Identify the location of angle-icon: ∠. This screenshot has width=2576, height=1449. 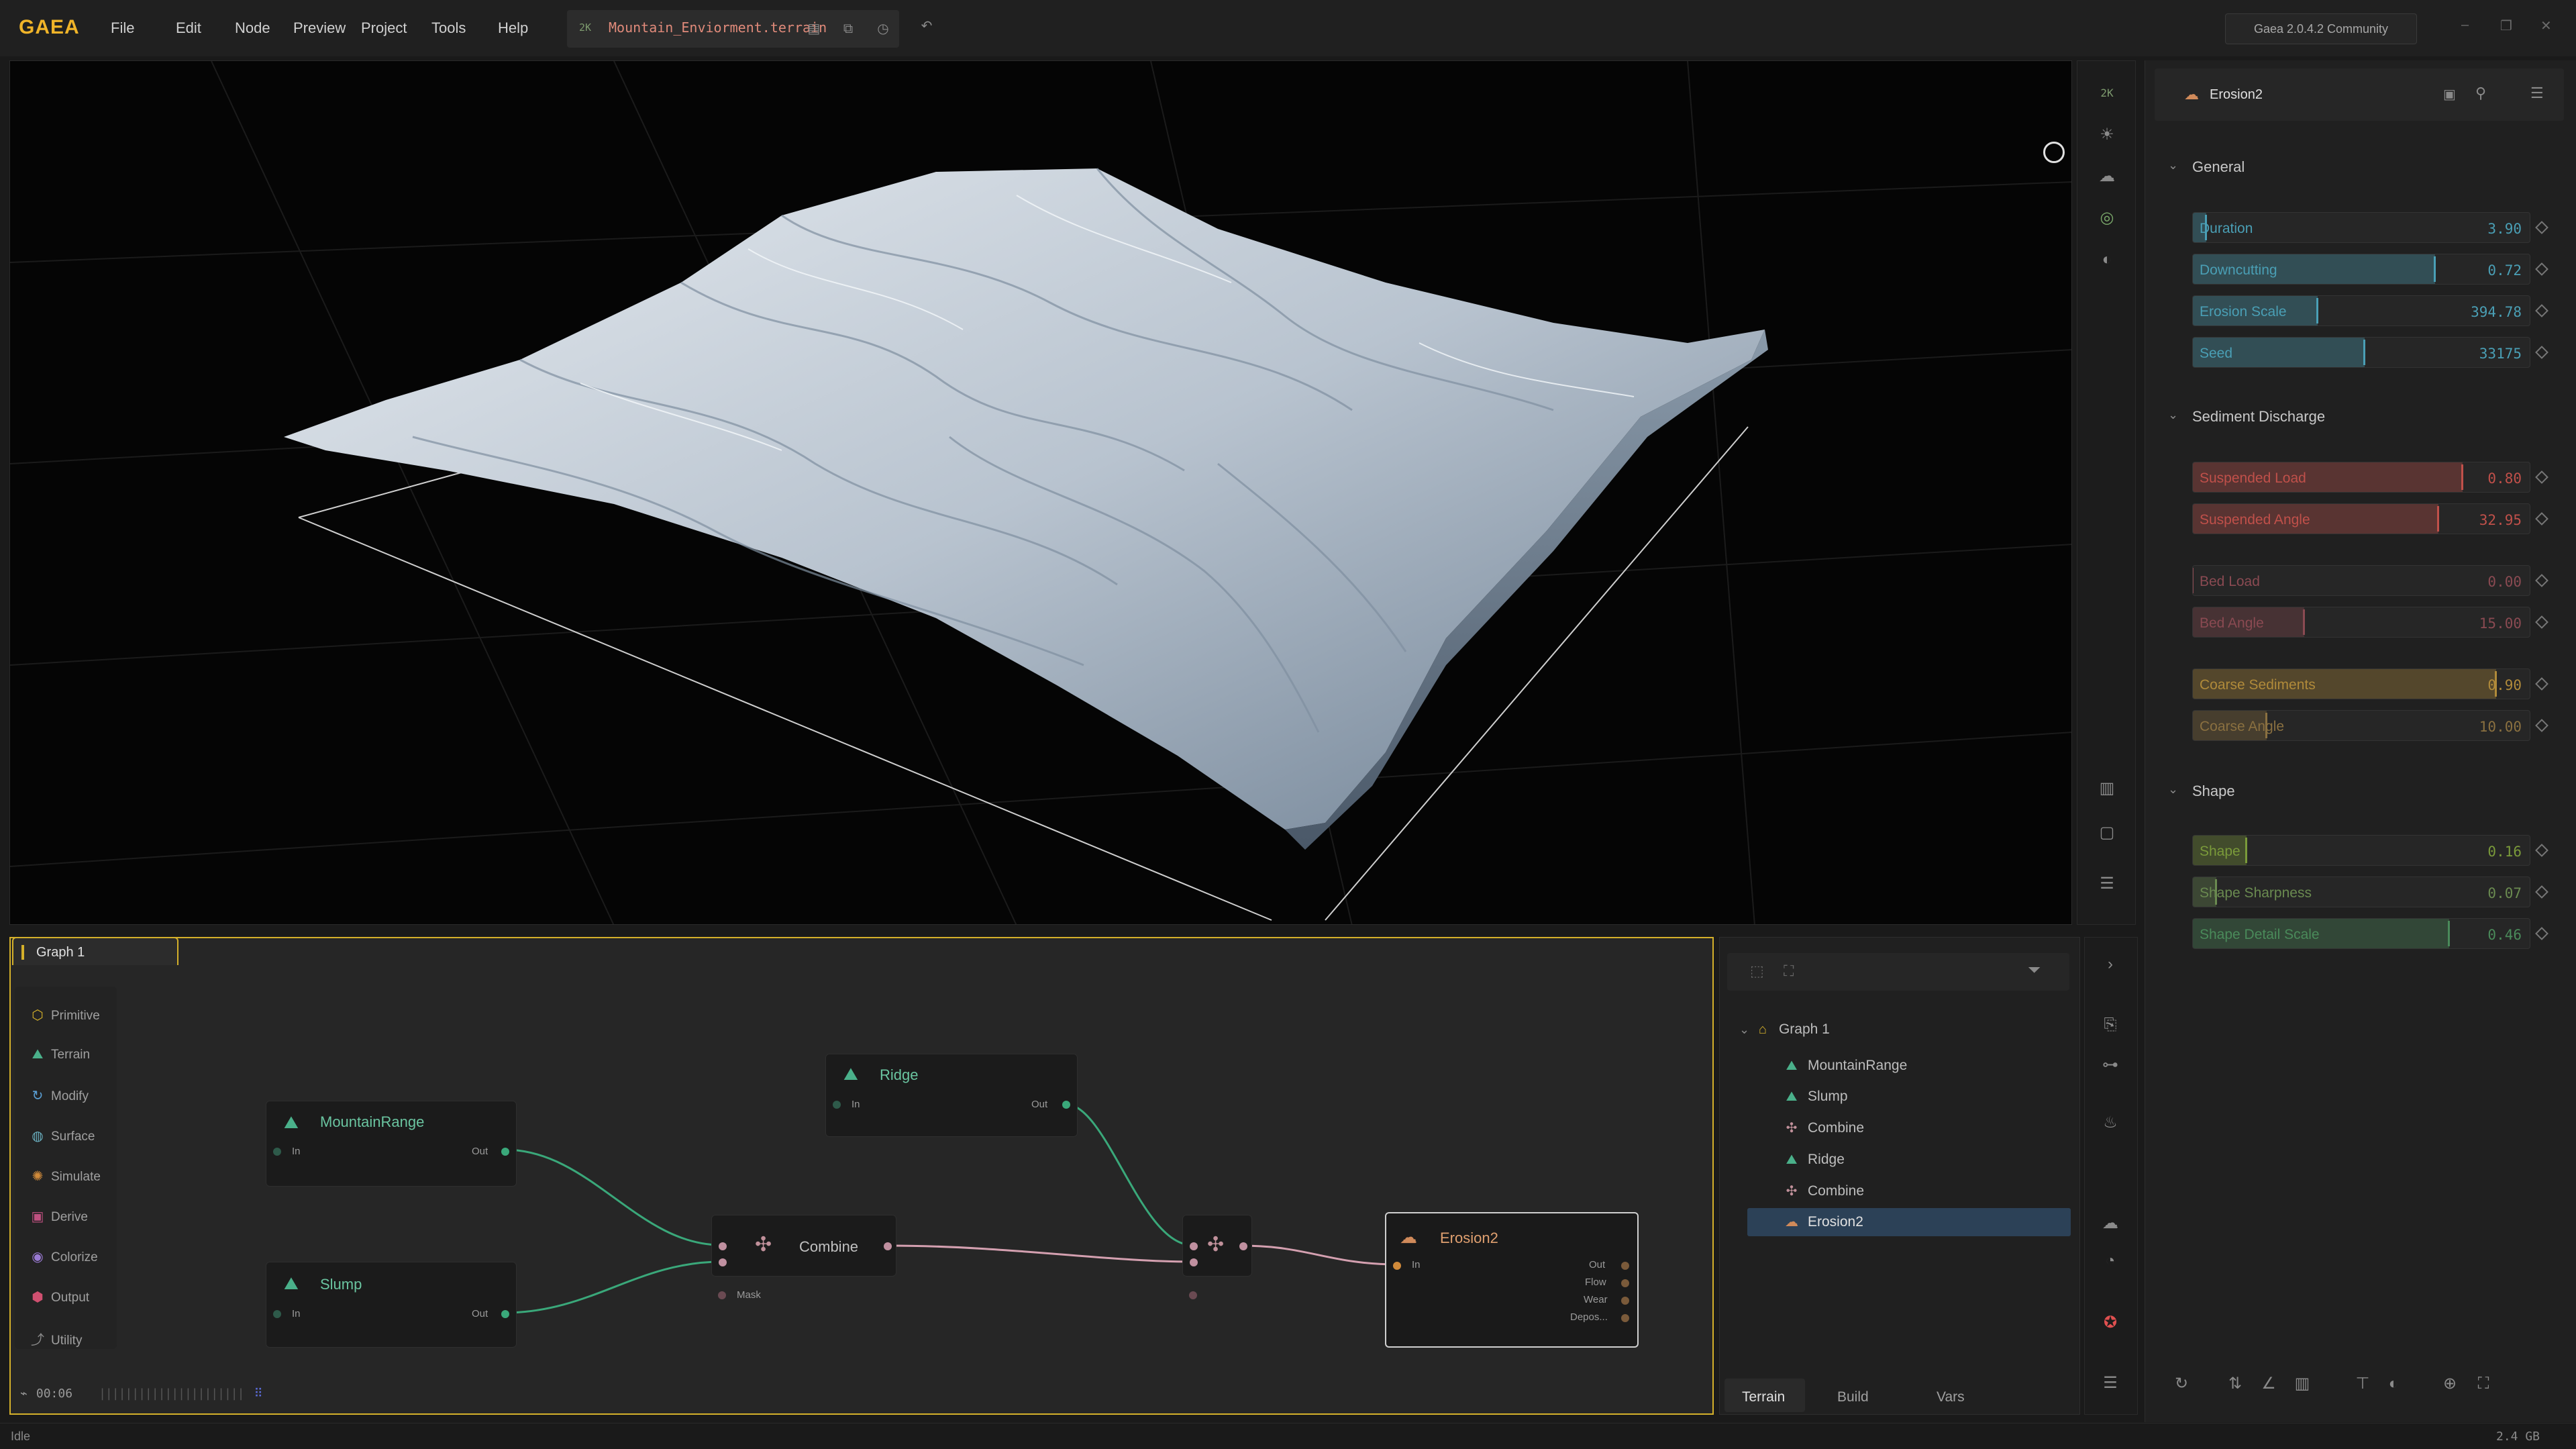
(2268, 1383).